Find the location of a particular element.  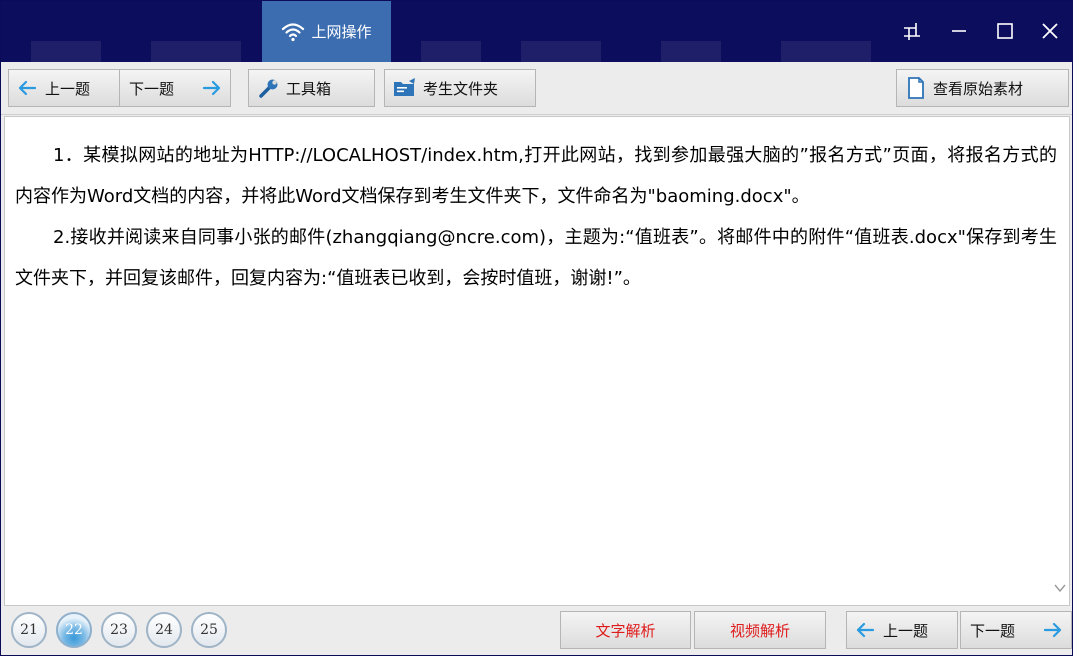

candidate-folder-button: 考生文件夹 is located at coordinates (460, 88).